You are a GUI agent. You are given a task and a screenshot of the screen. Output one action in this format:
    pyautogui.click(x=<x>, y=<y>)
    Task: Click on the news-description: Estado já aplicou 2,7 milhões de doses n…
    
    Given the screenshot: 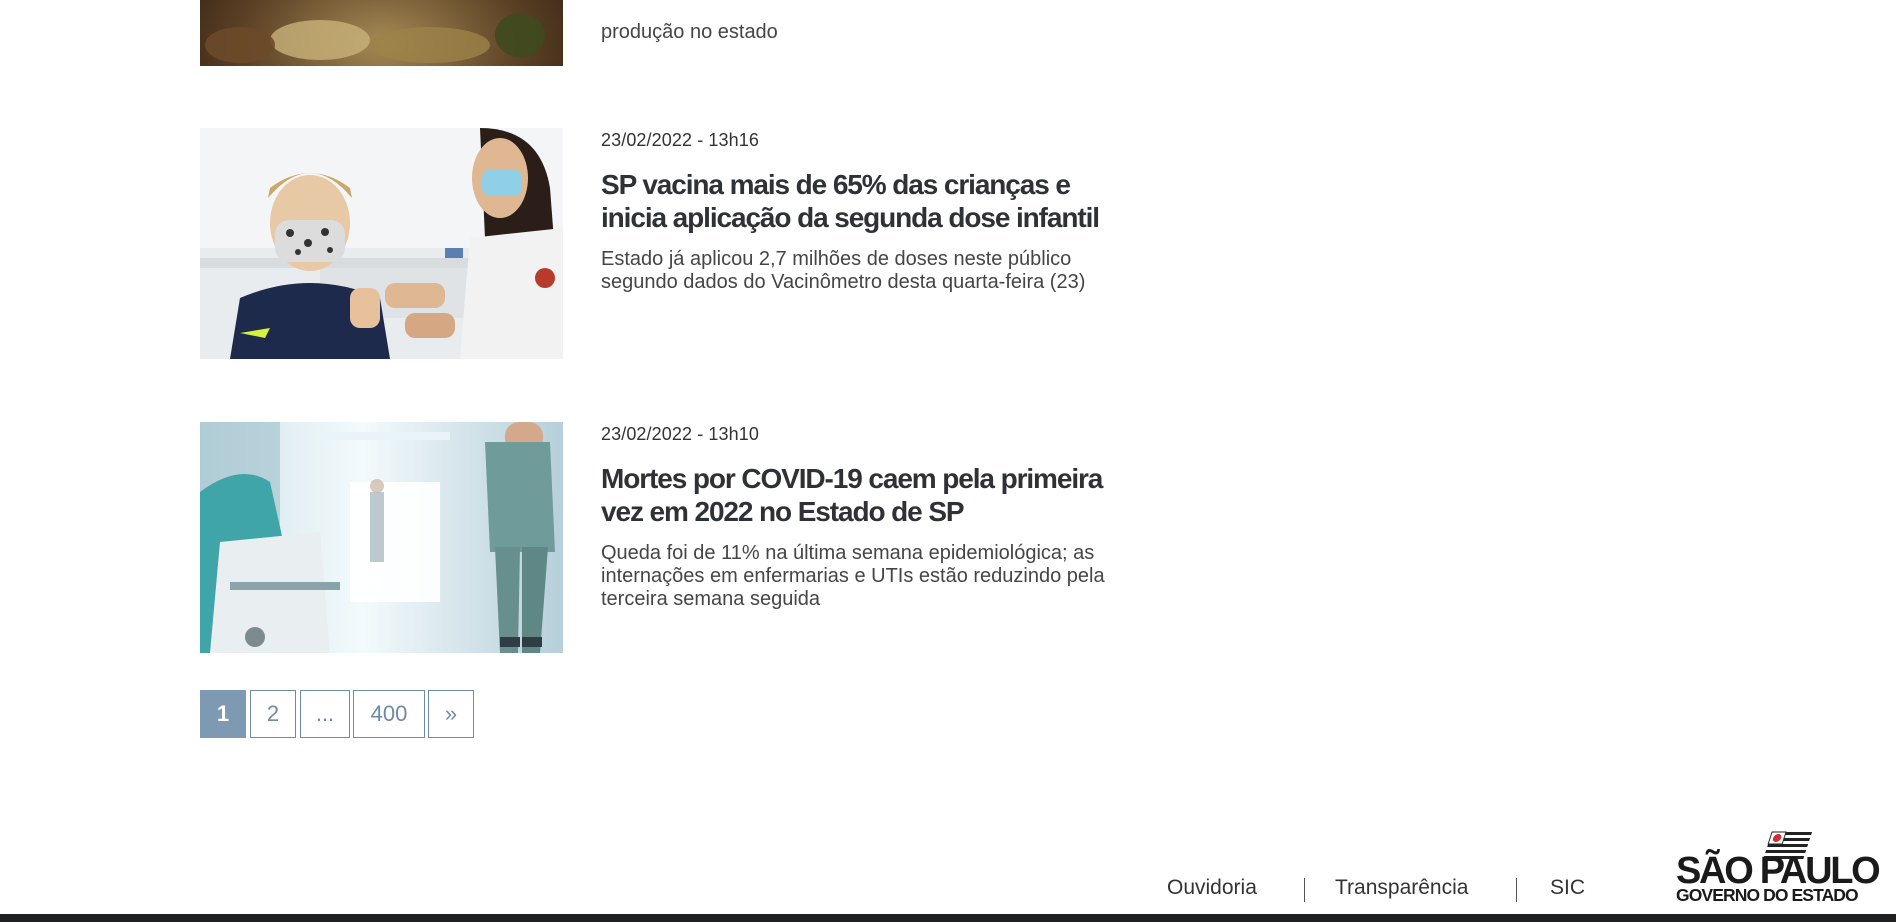 What is the action you would take?
    pyautogui.click(x=843, y=270)
    